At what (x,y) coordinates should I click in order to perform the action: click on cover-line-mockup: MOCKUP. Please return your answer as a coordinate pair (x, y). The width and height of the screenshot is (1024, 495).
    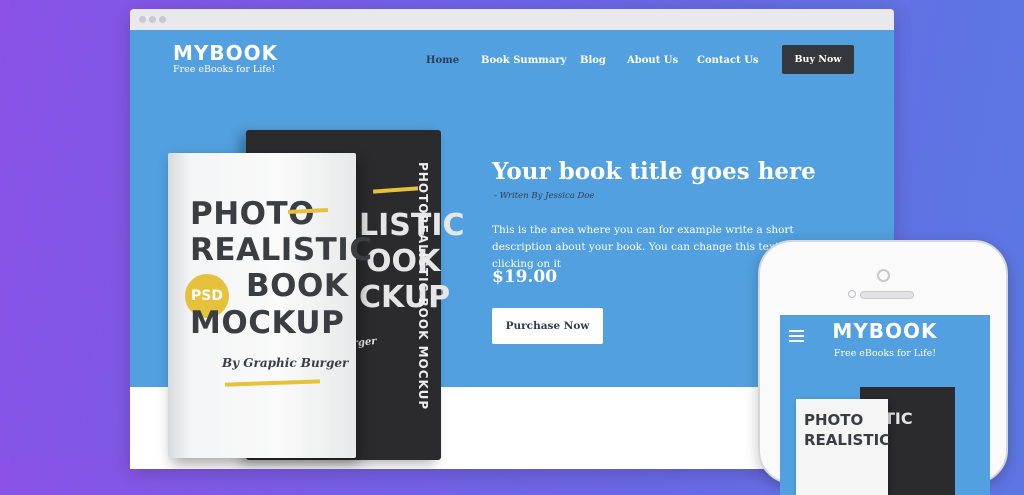
    Looking at the image, I should click on (267, 323).